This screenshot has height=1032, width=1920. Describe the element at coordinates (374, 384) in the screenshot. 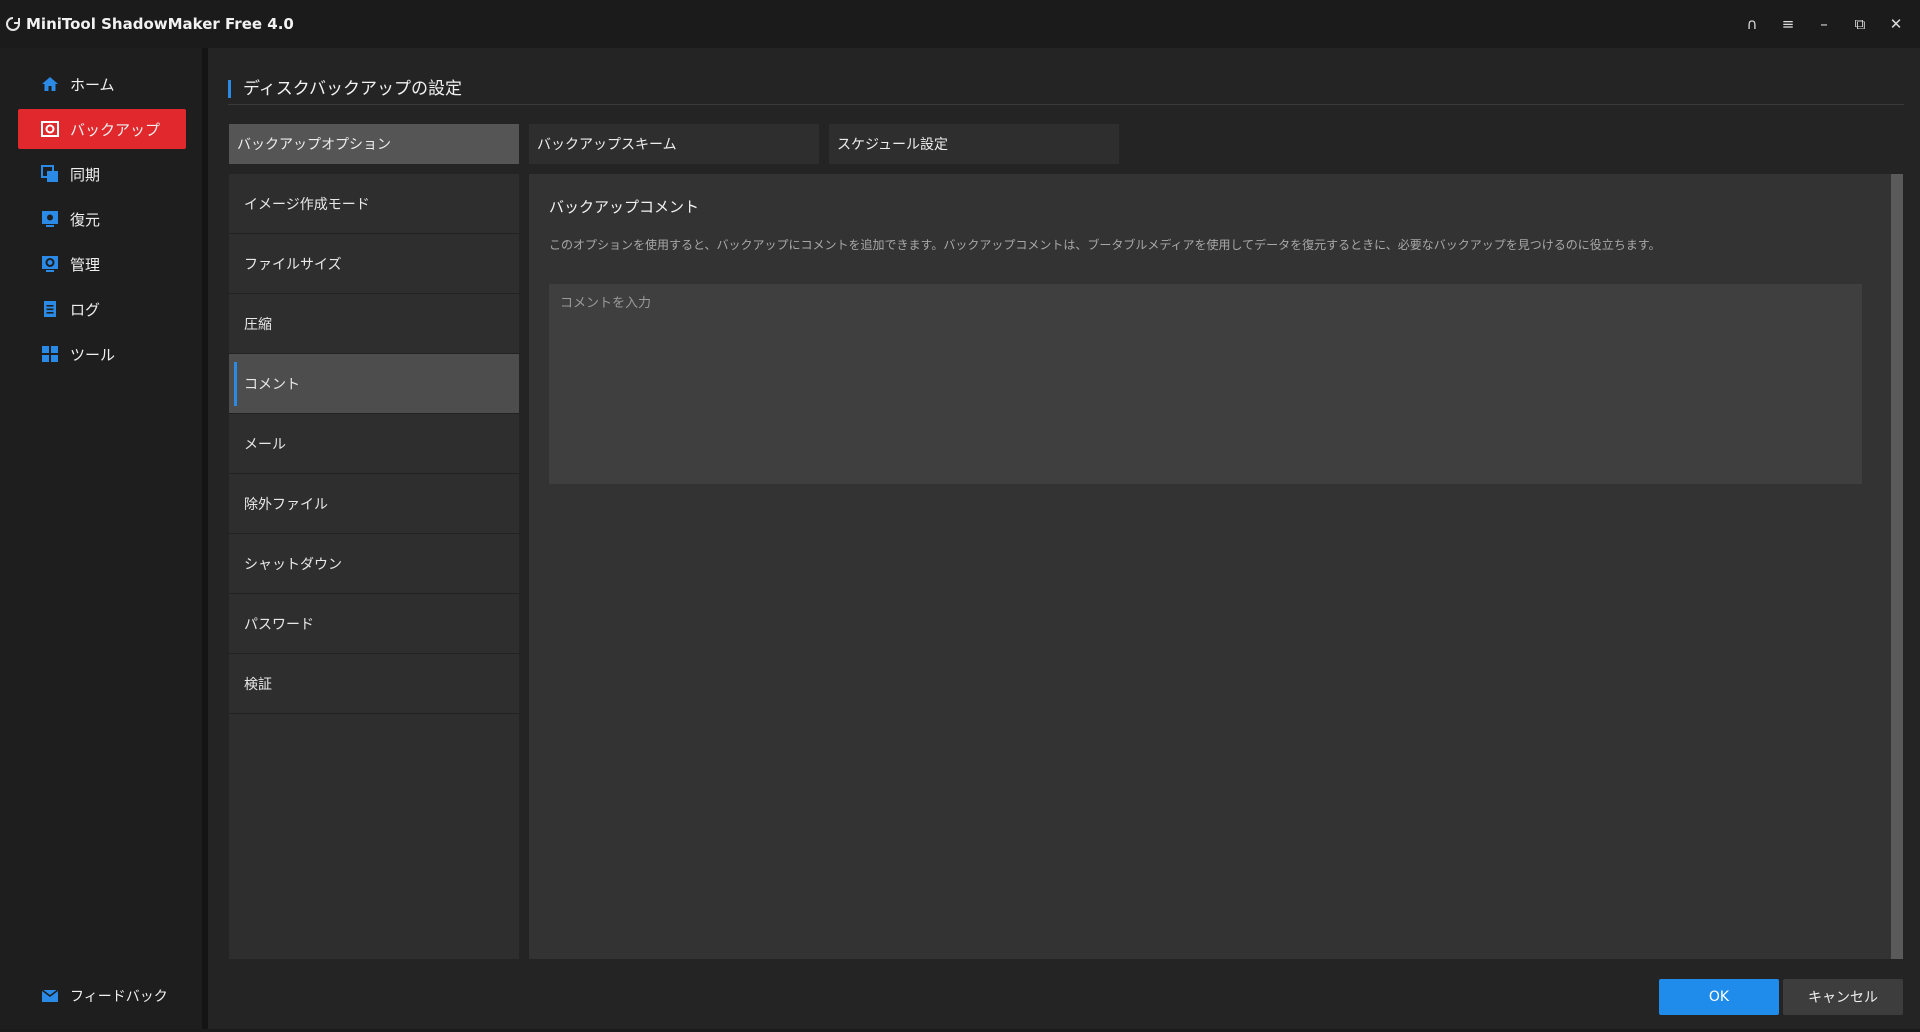

I see `option-comment: コメント` at that location.